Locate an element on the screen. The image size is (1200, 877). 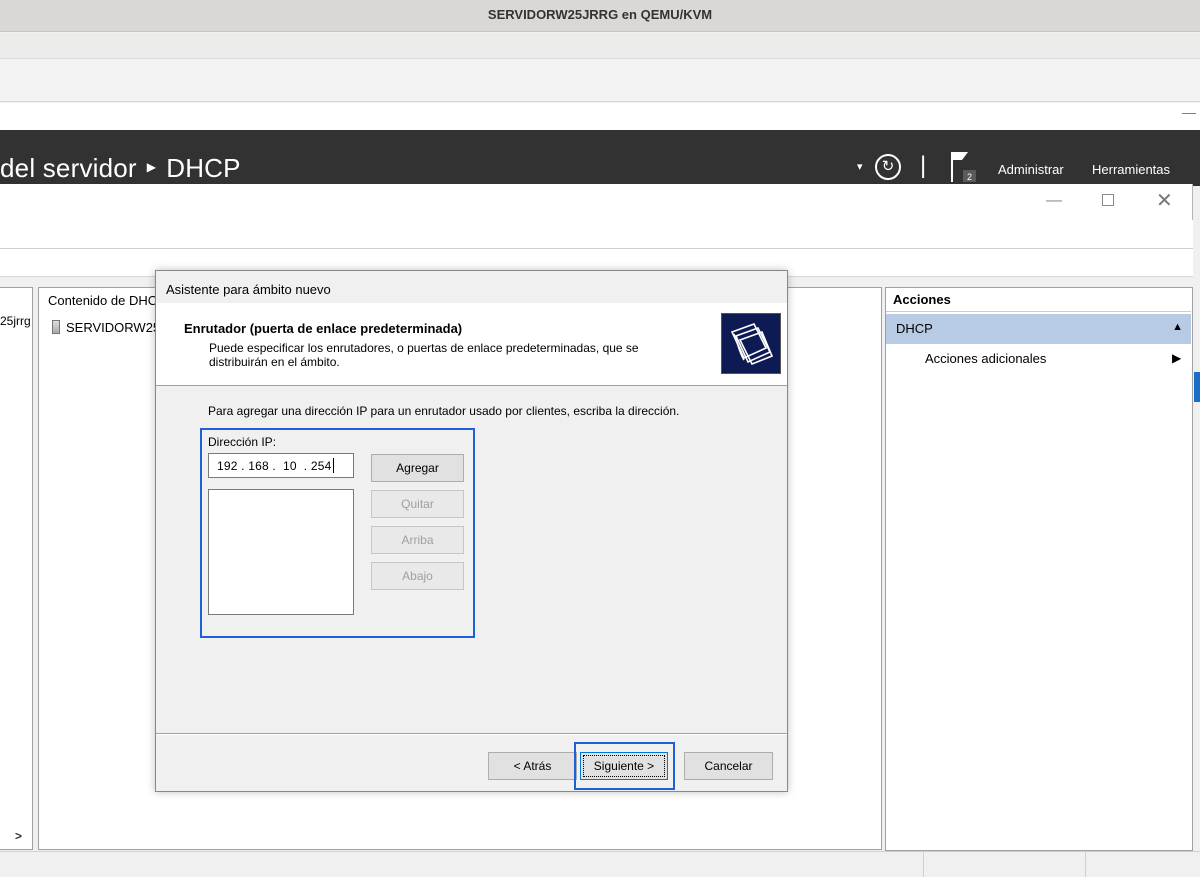
ip-section-highlight is located at coordinates (337, 533).